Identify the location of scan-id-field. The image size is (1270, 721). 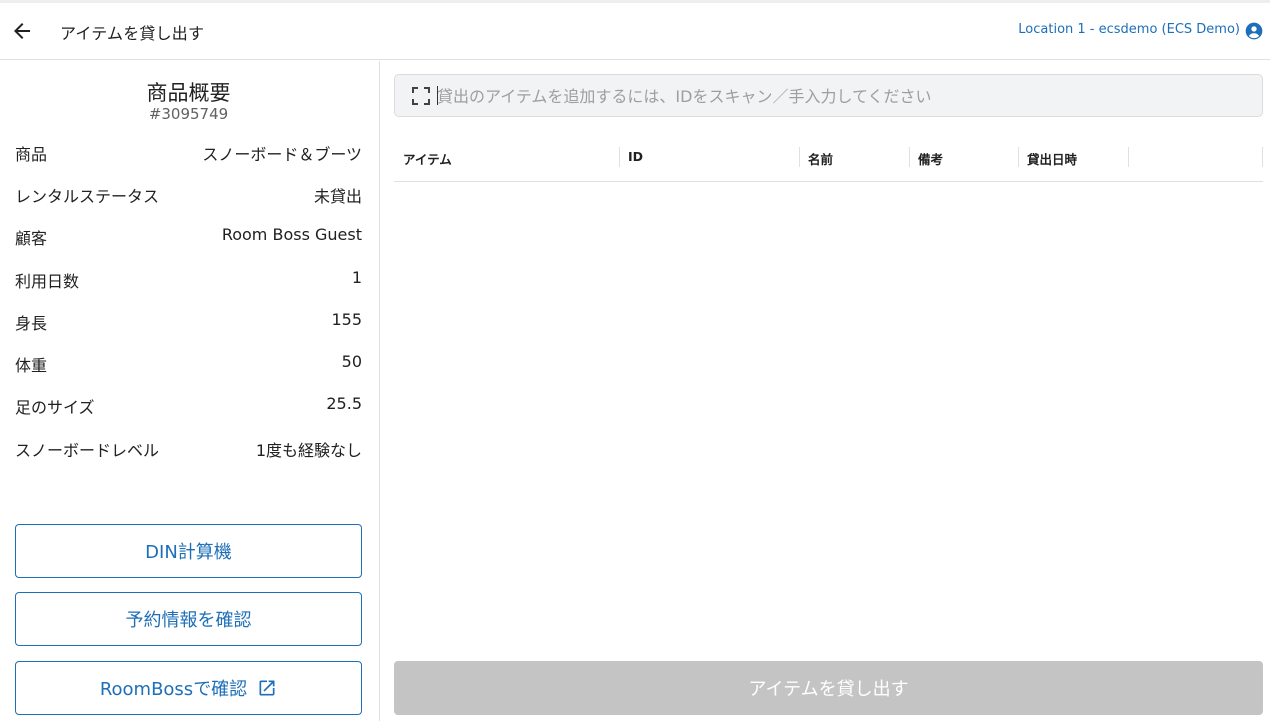
(828, 95).